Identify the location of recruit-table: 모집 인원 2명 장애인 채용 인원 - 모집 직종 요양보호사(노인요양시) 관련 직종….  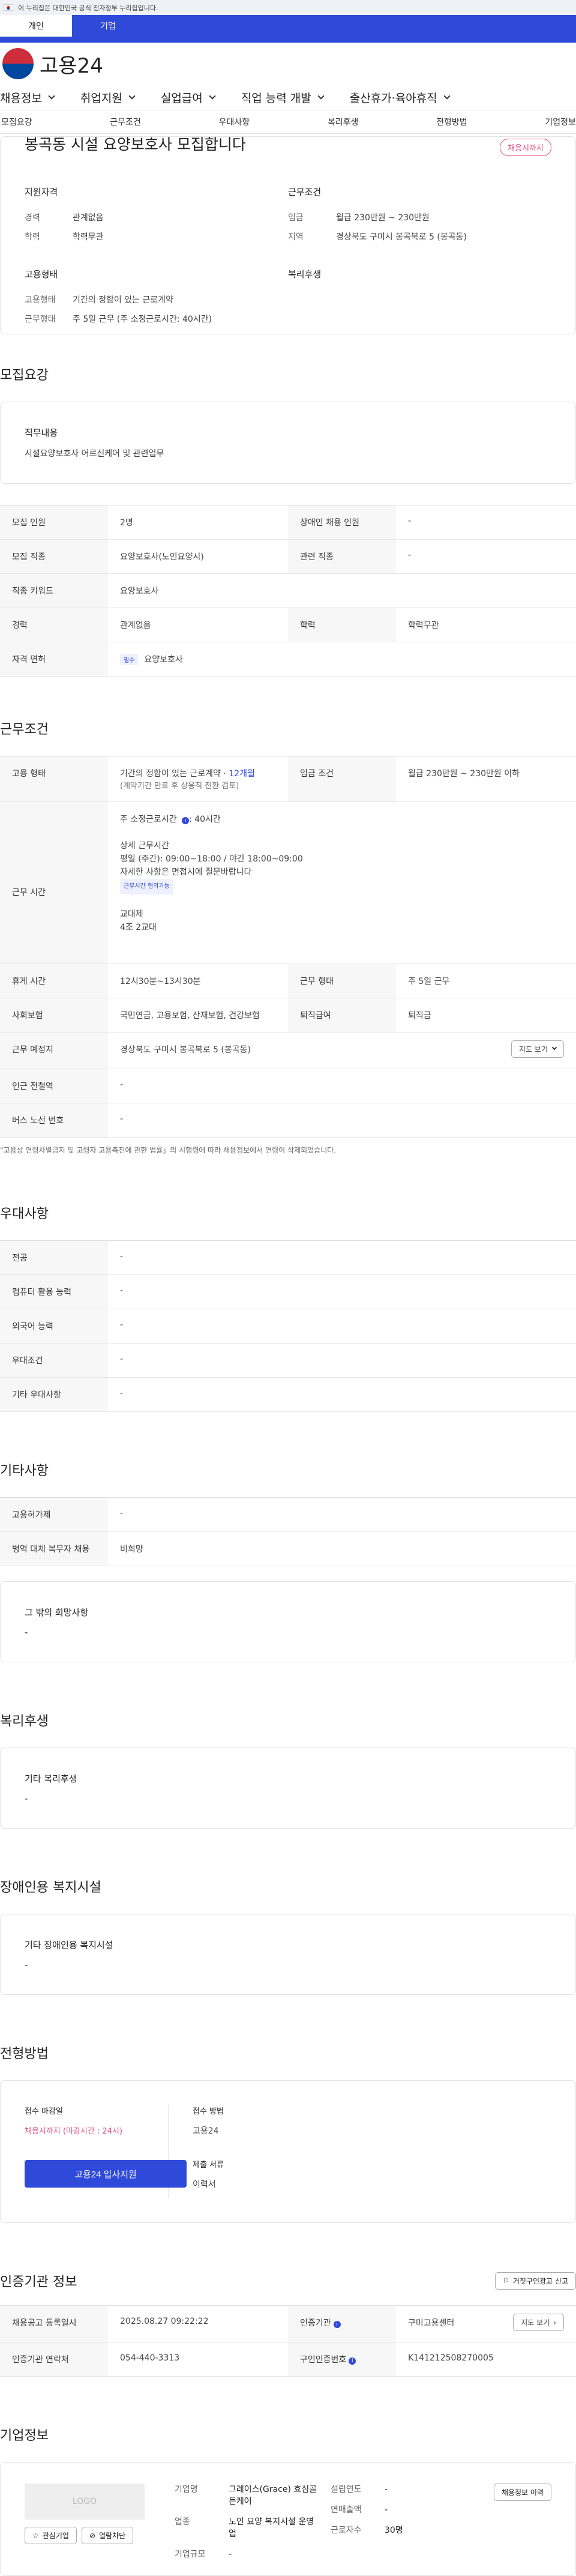
(288, 591).